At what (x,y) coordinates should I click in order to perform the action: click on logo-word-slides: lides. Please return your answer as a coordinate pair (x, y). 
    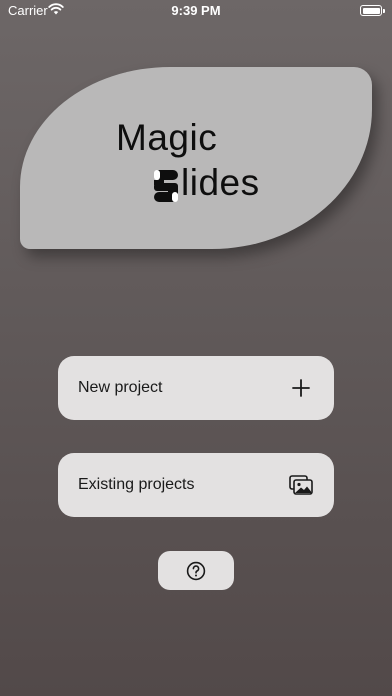
    Looking at the image, I should click on (206, 183).